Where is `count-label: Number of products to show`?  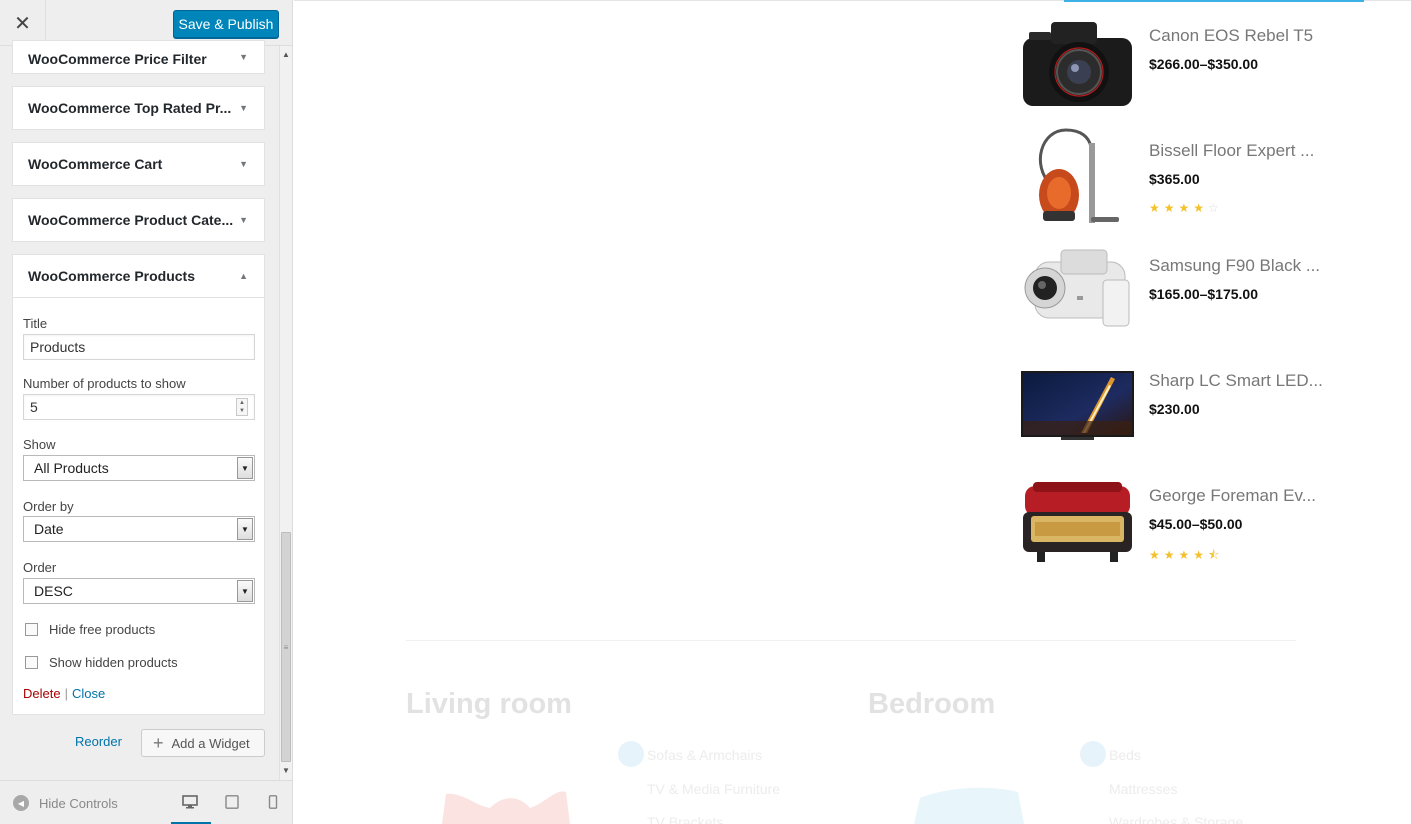 count-label: Number of products to show is located at coordinates (104, 383).